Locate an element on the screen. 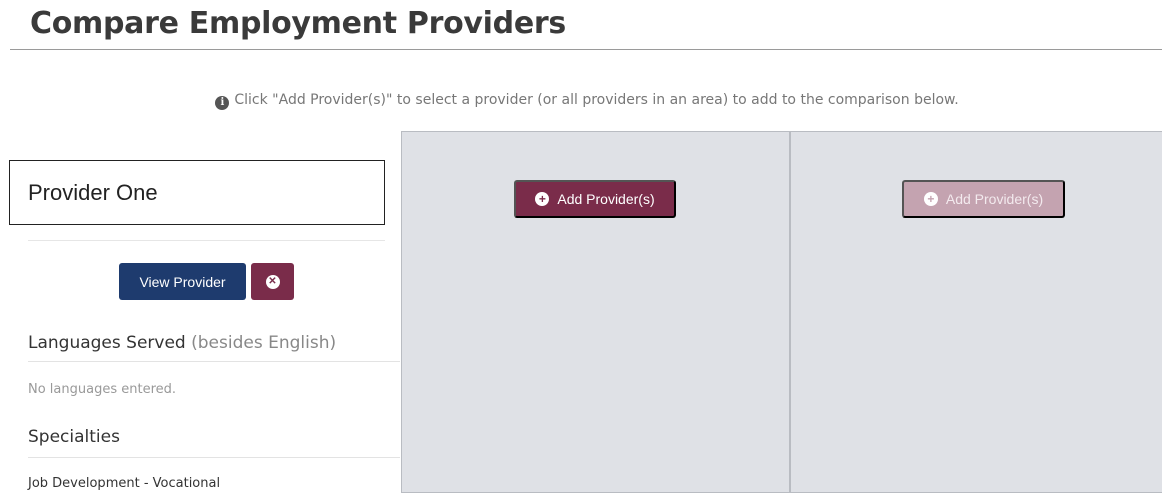 The height and width of the screenshot is (493, 1162). close-circle-icon: ✕ is located at coordinates (272, 281).